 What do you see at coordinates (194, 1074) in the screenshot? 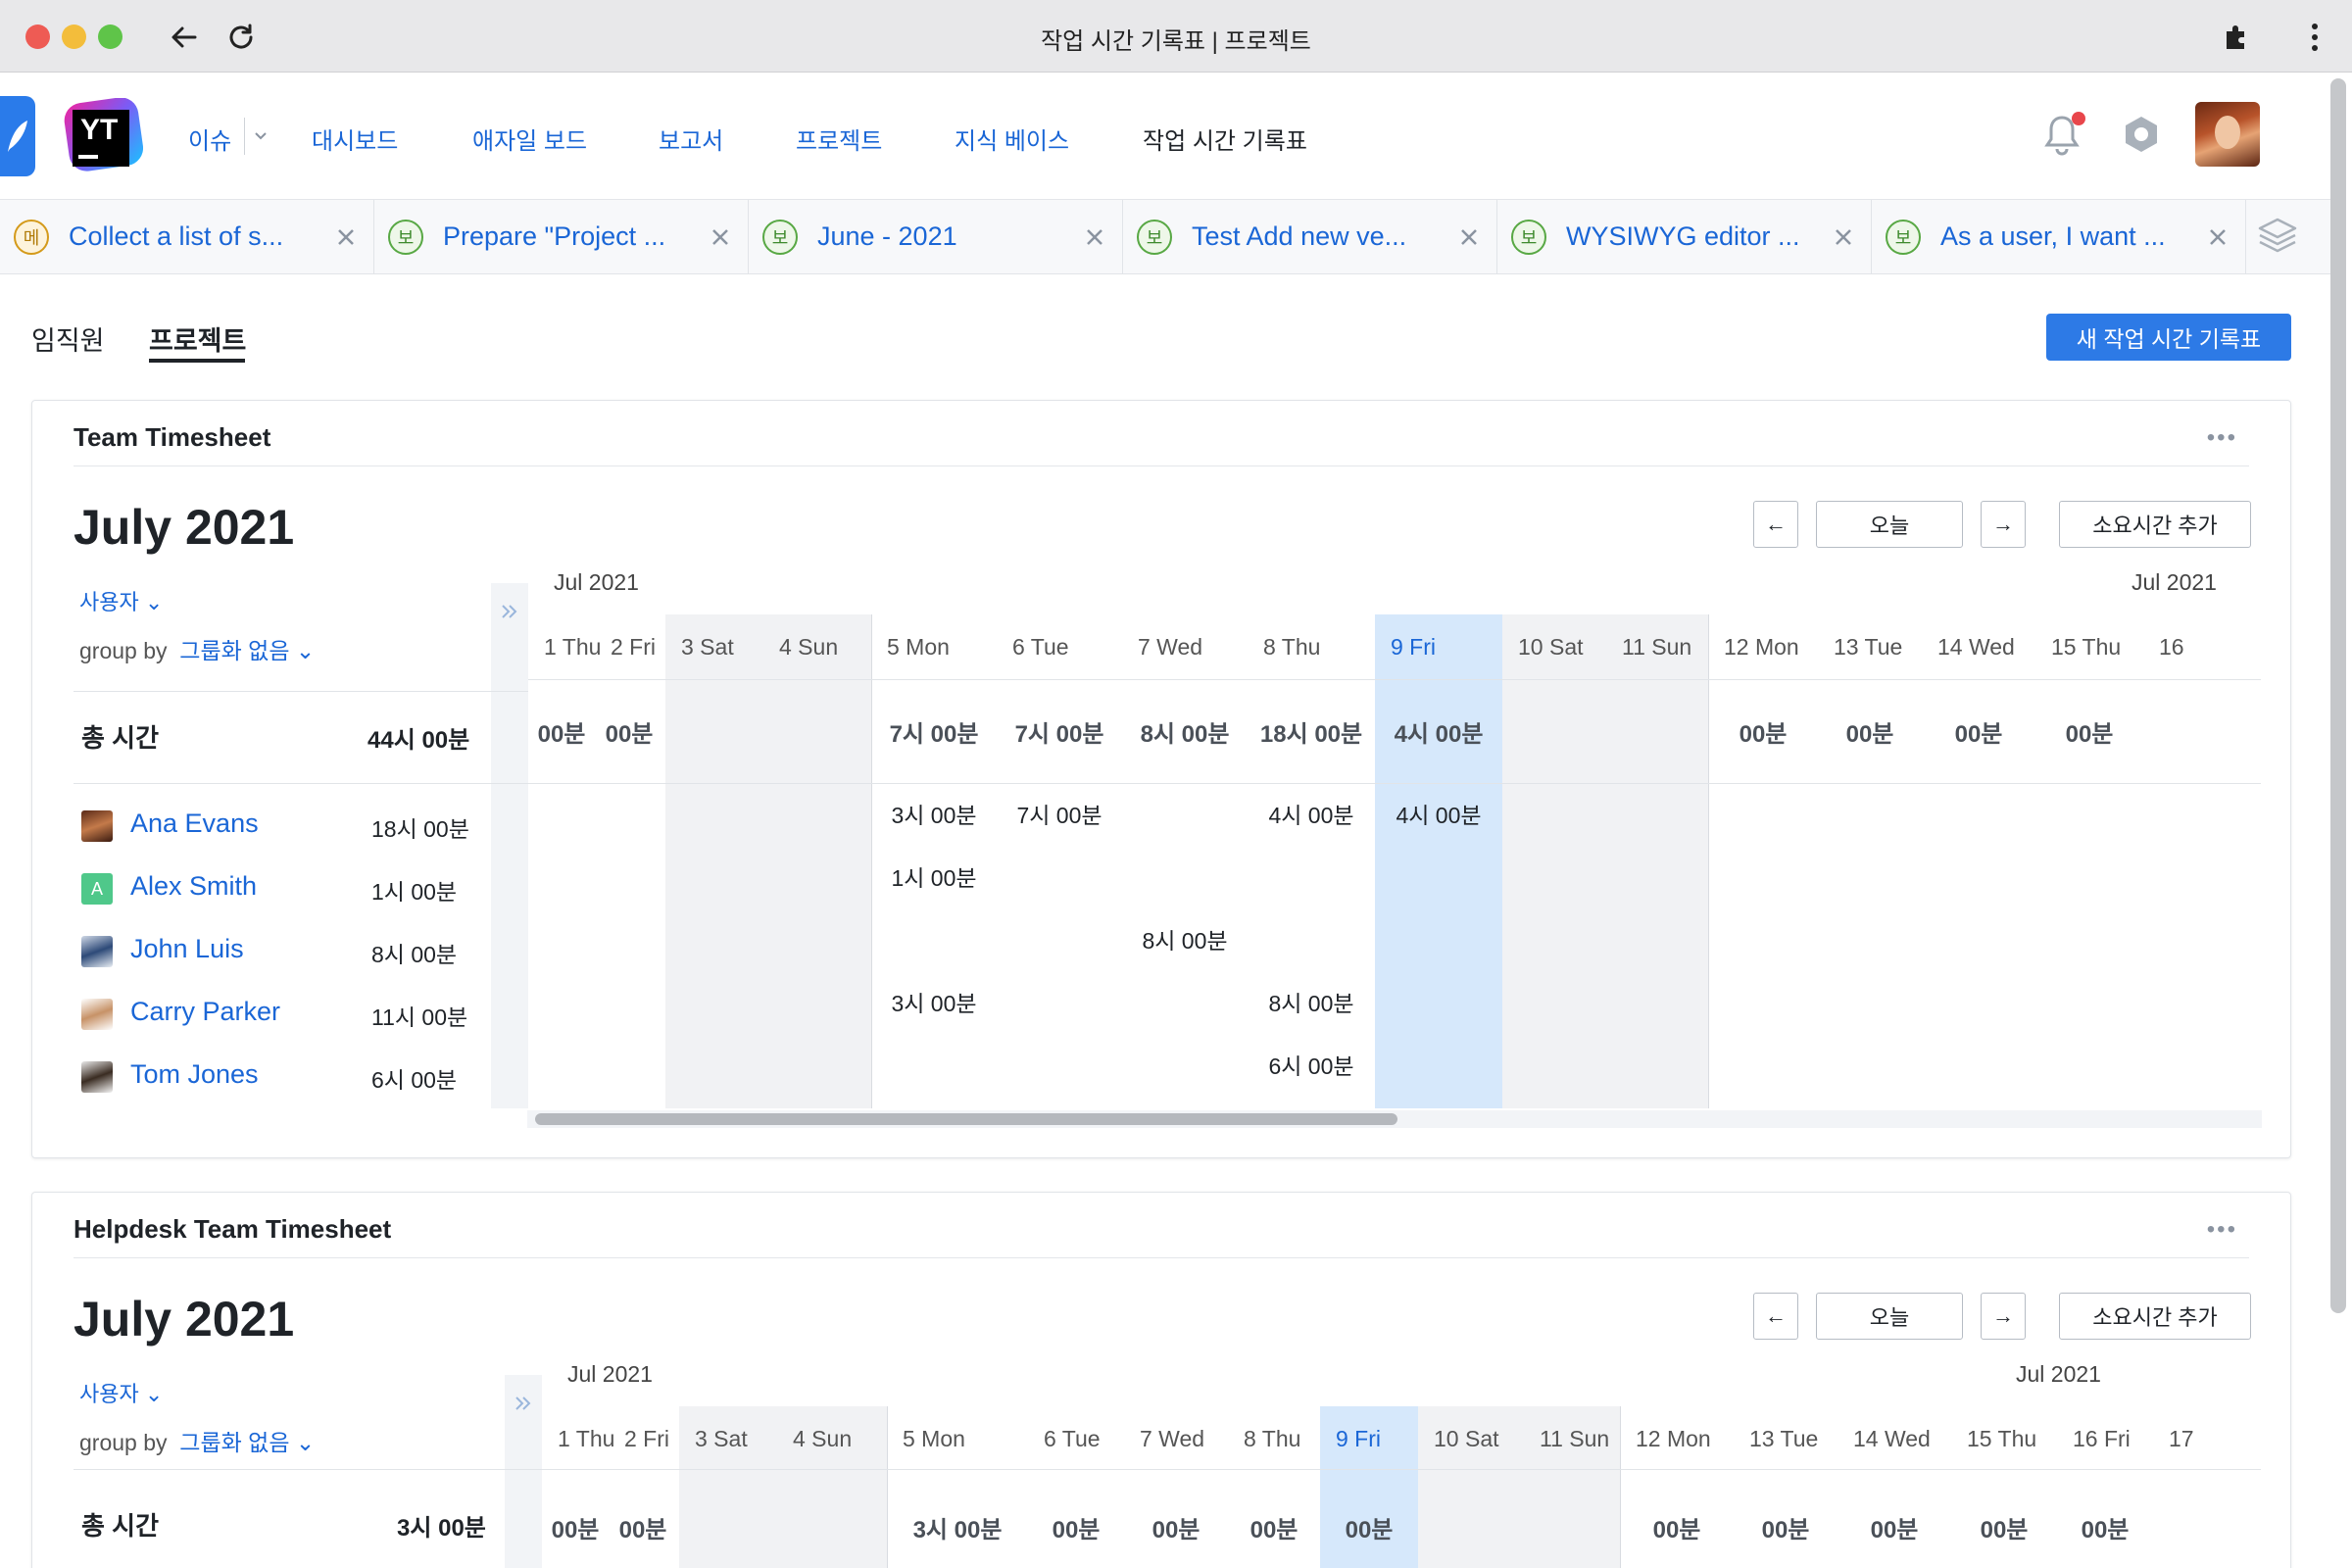
I see `user-name-link: Tom Jones` at bounding box center [194, 1074].